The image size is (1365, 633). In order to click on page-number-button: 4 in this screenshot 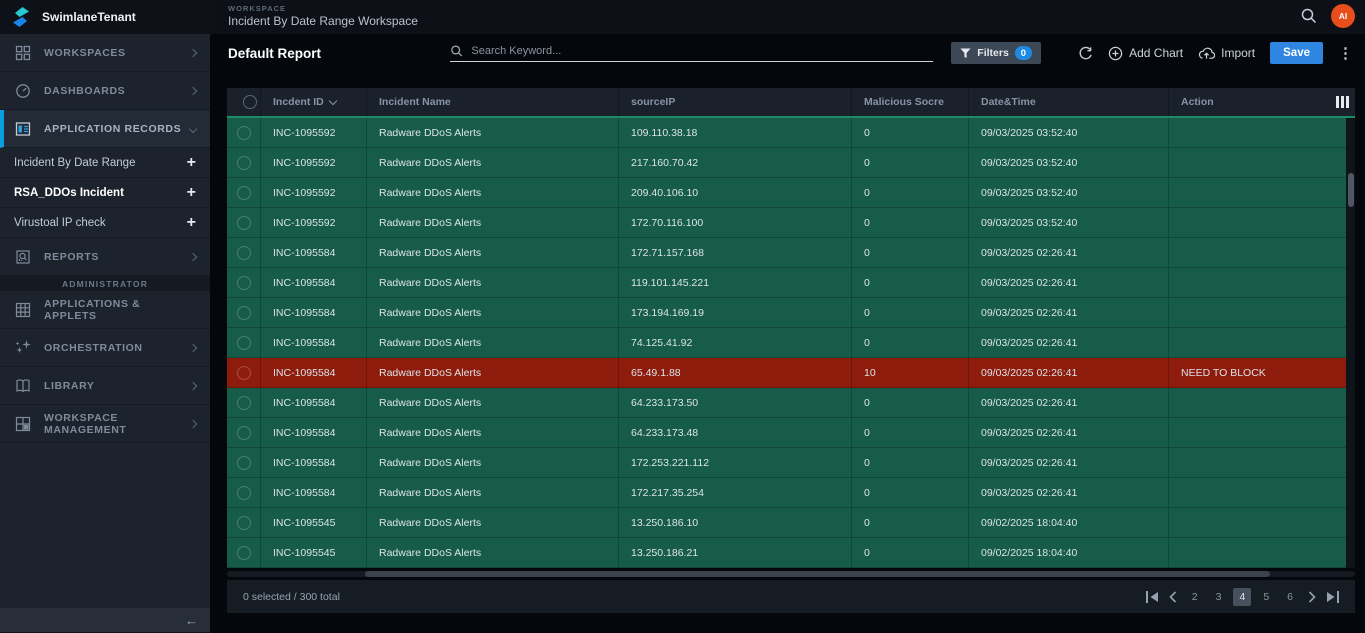, I will do `click(1242, 596)`.